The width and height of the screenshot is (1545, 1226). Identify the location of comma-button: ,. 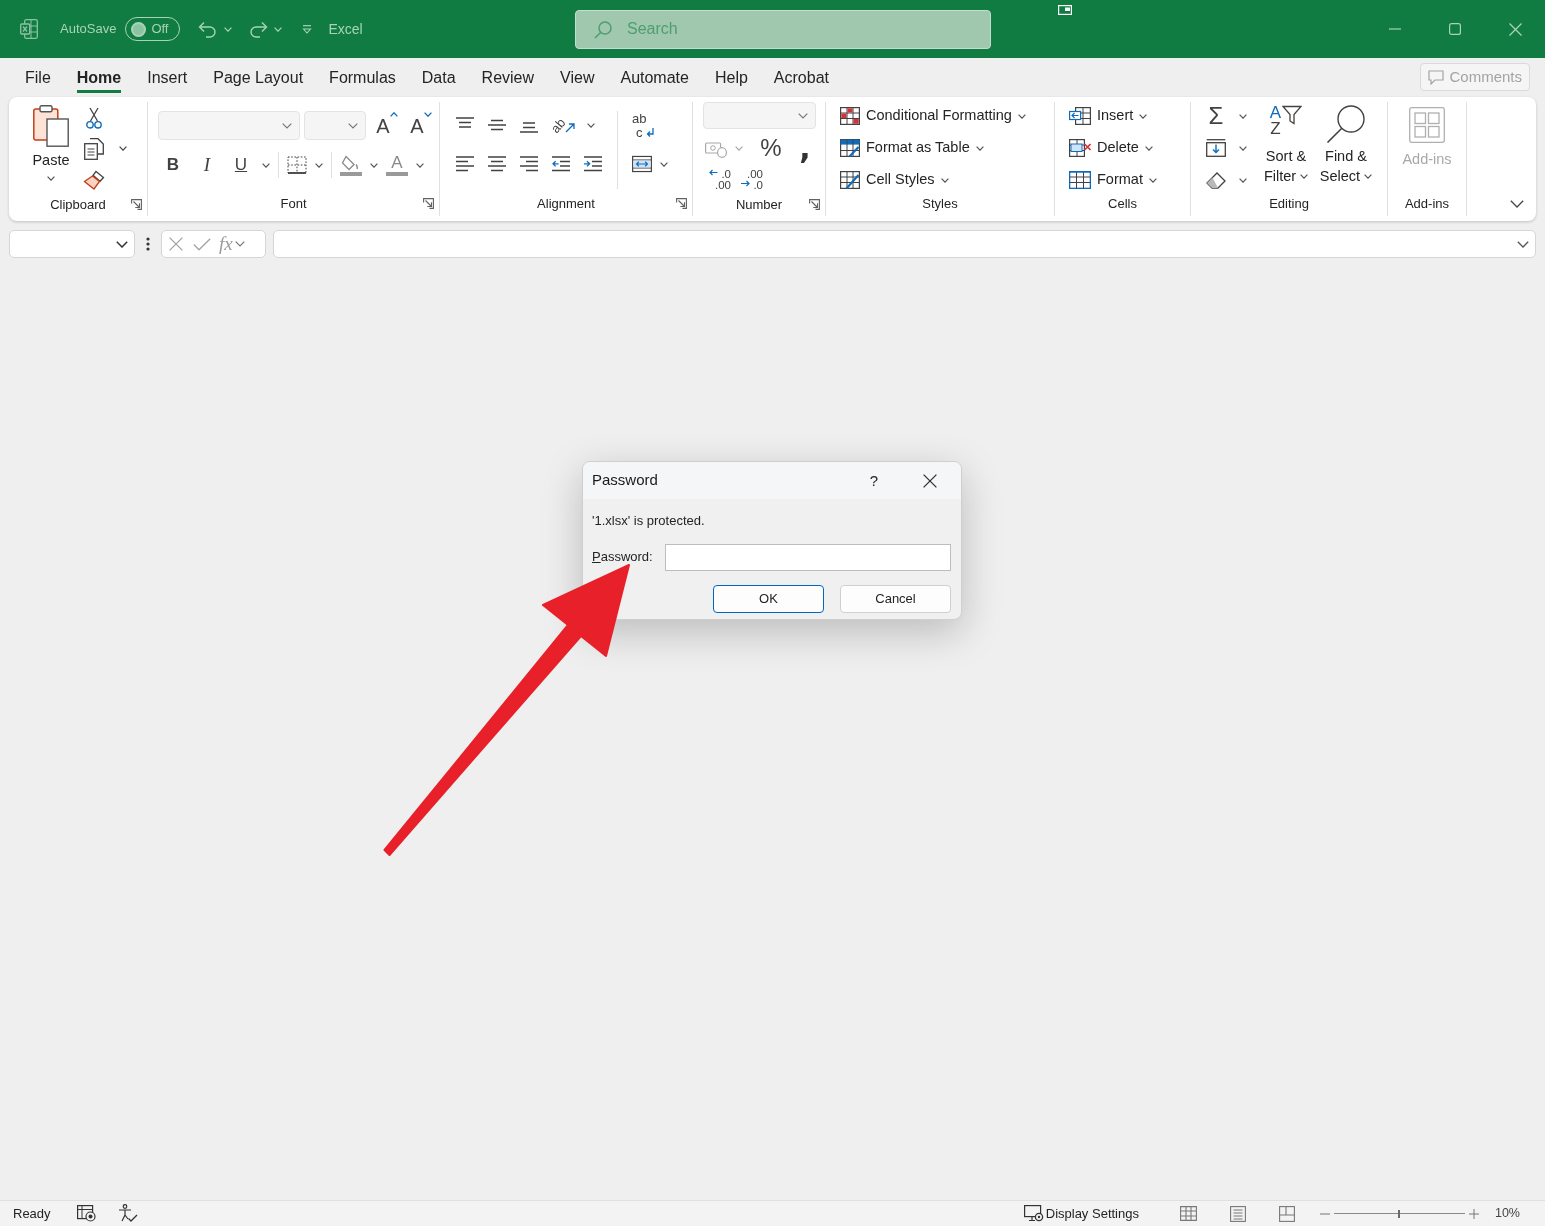
(805, 148).